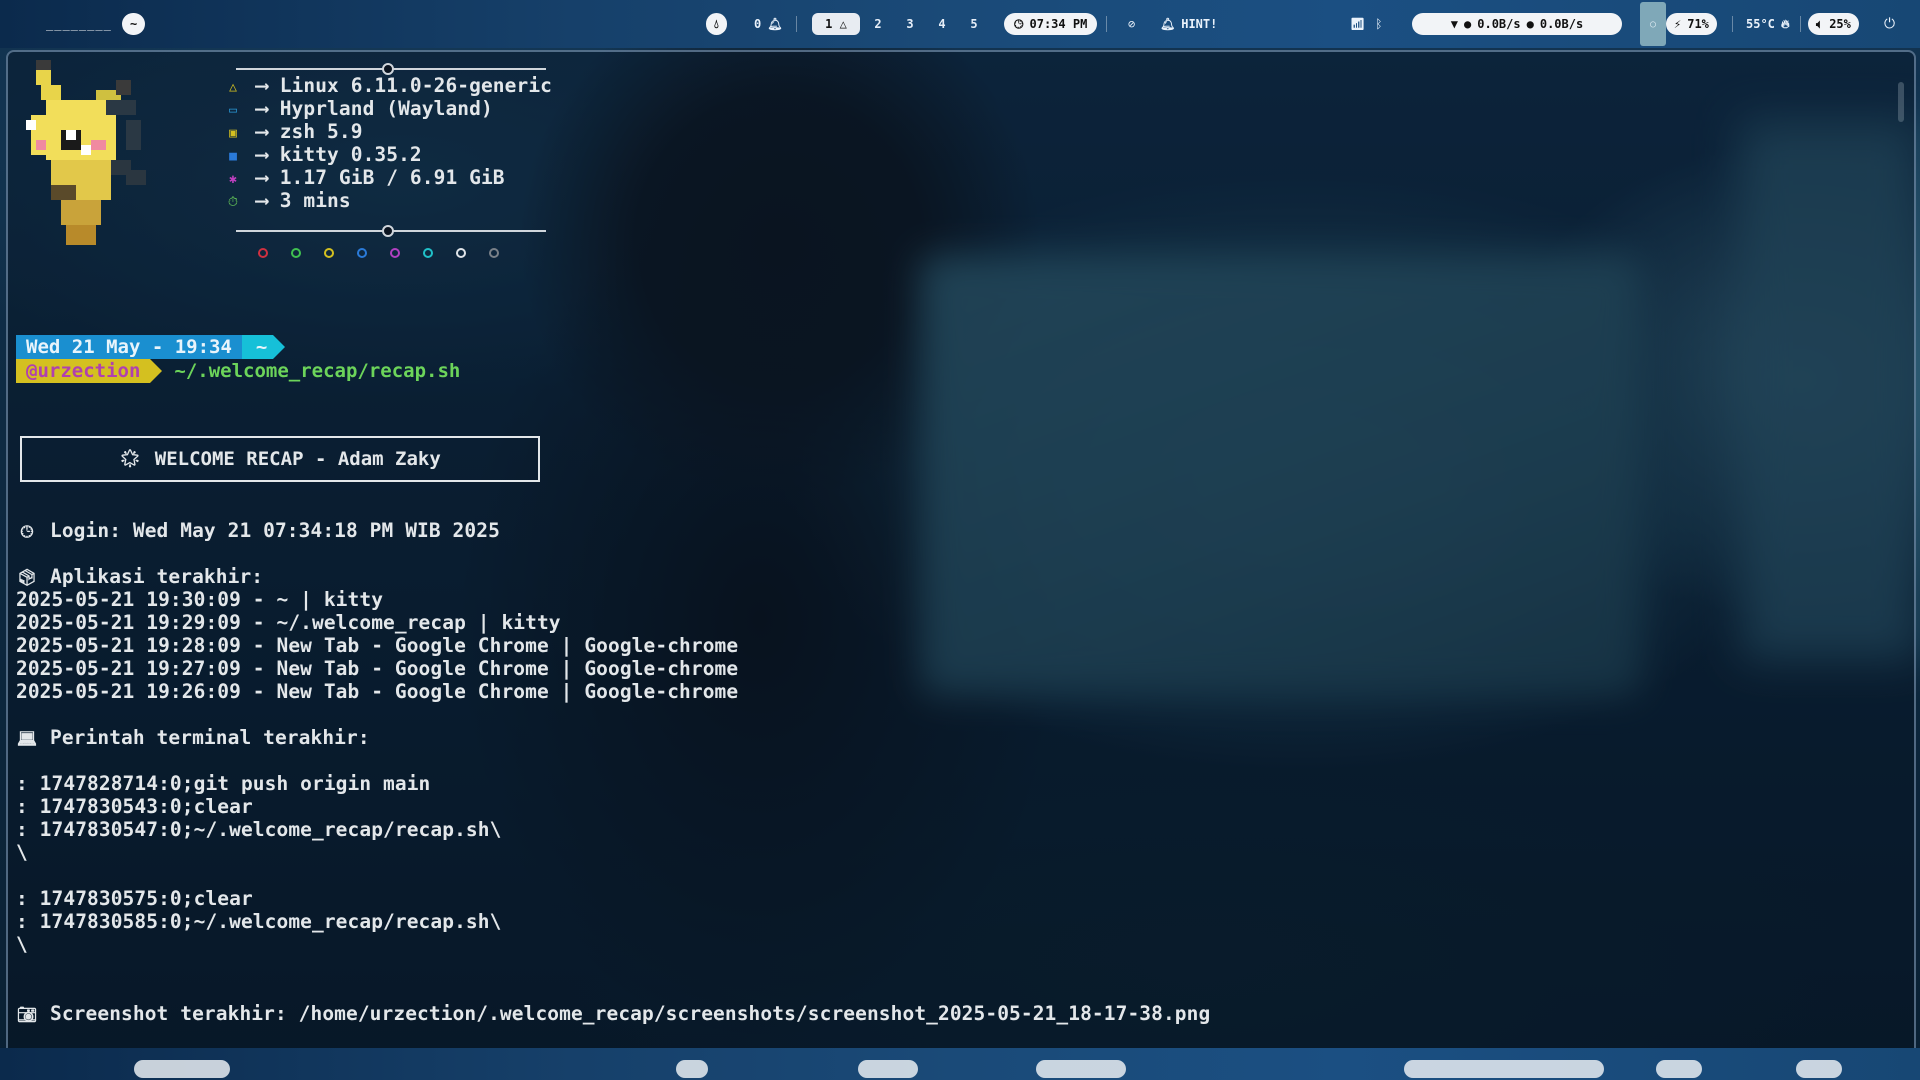  Describe the element at coordinates (134, 898) in the screenshot. I see `recap-cmd-item: : 1747830575:0;clear` at that location.